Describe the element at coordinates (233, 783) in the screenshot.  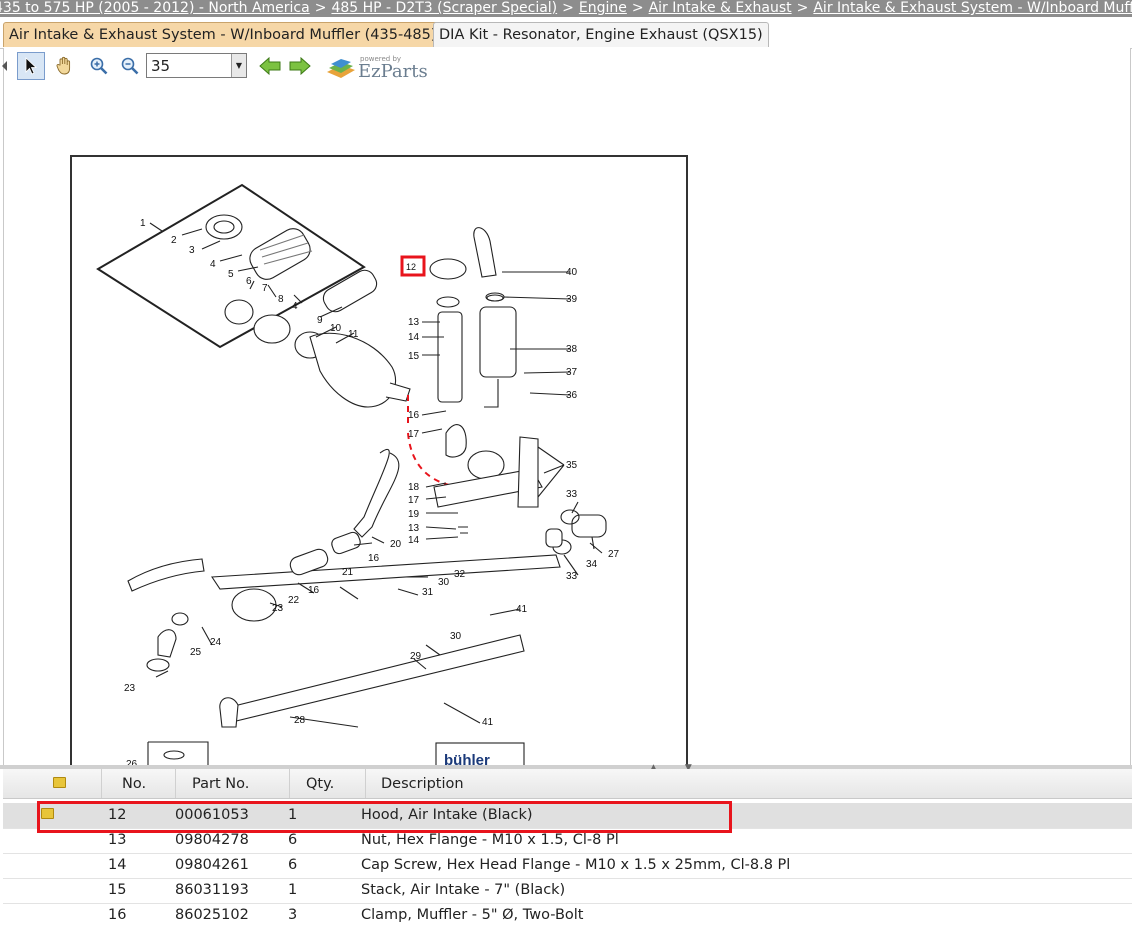
I see `column-part-no: Part No.` at that location.